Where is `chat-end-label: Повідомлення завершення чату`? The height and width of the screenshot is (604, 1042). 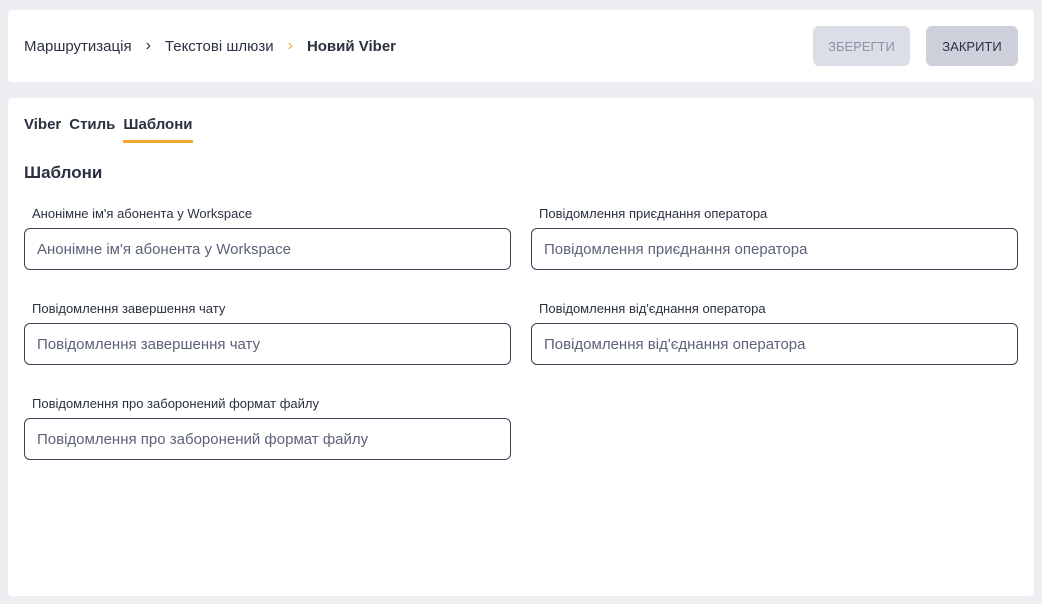 chat-end-label: Повідомлення завершення чату is located at coordinates (129, 308).